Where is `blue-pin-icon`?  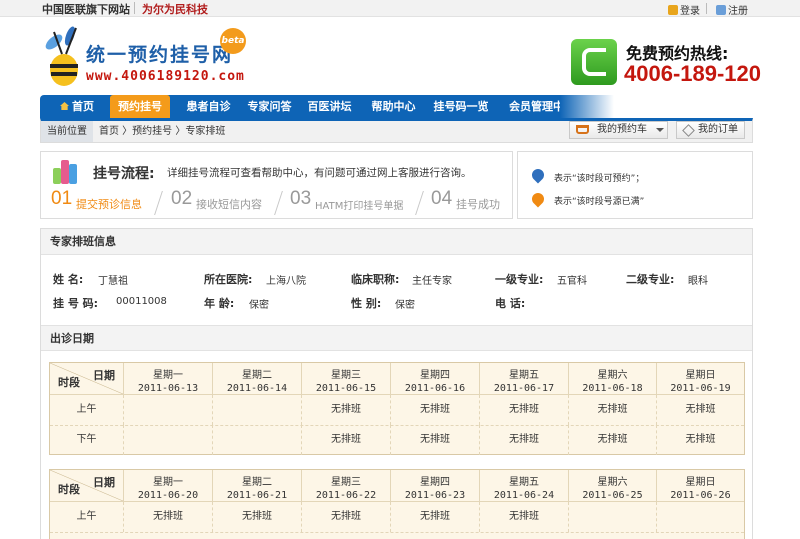
blue-pin-icon is located at coordinates (538, 175).